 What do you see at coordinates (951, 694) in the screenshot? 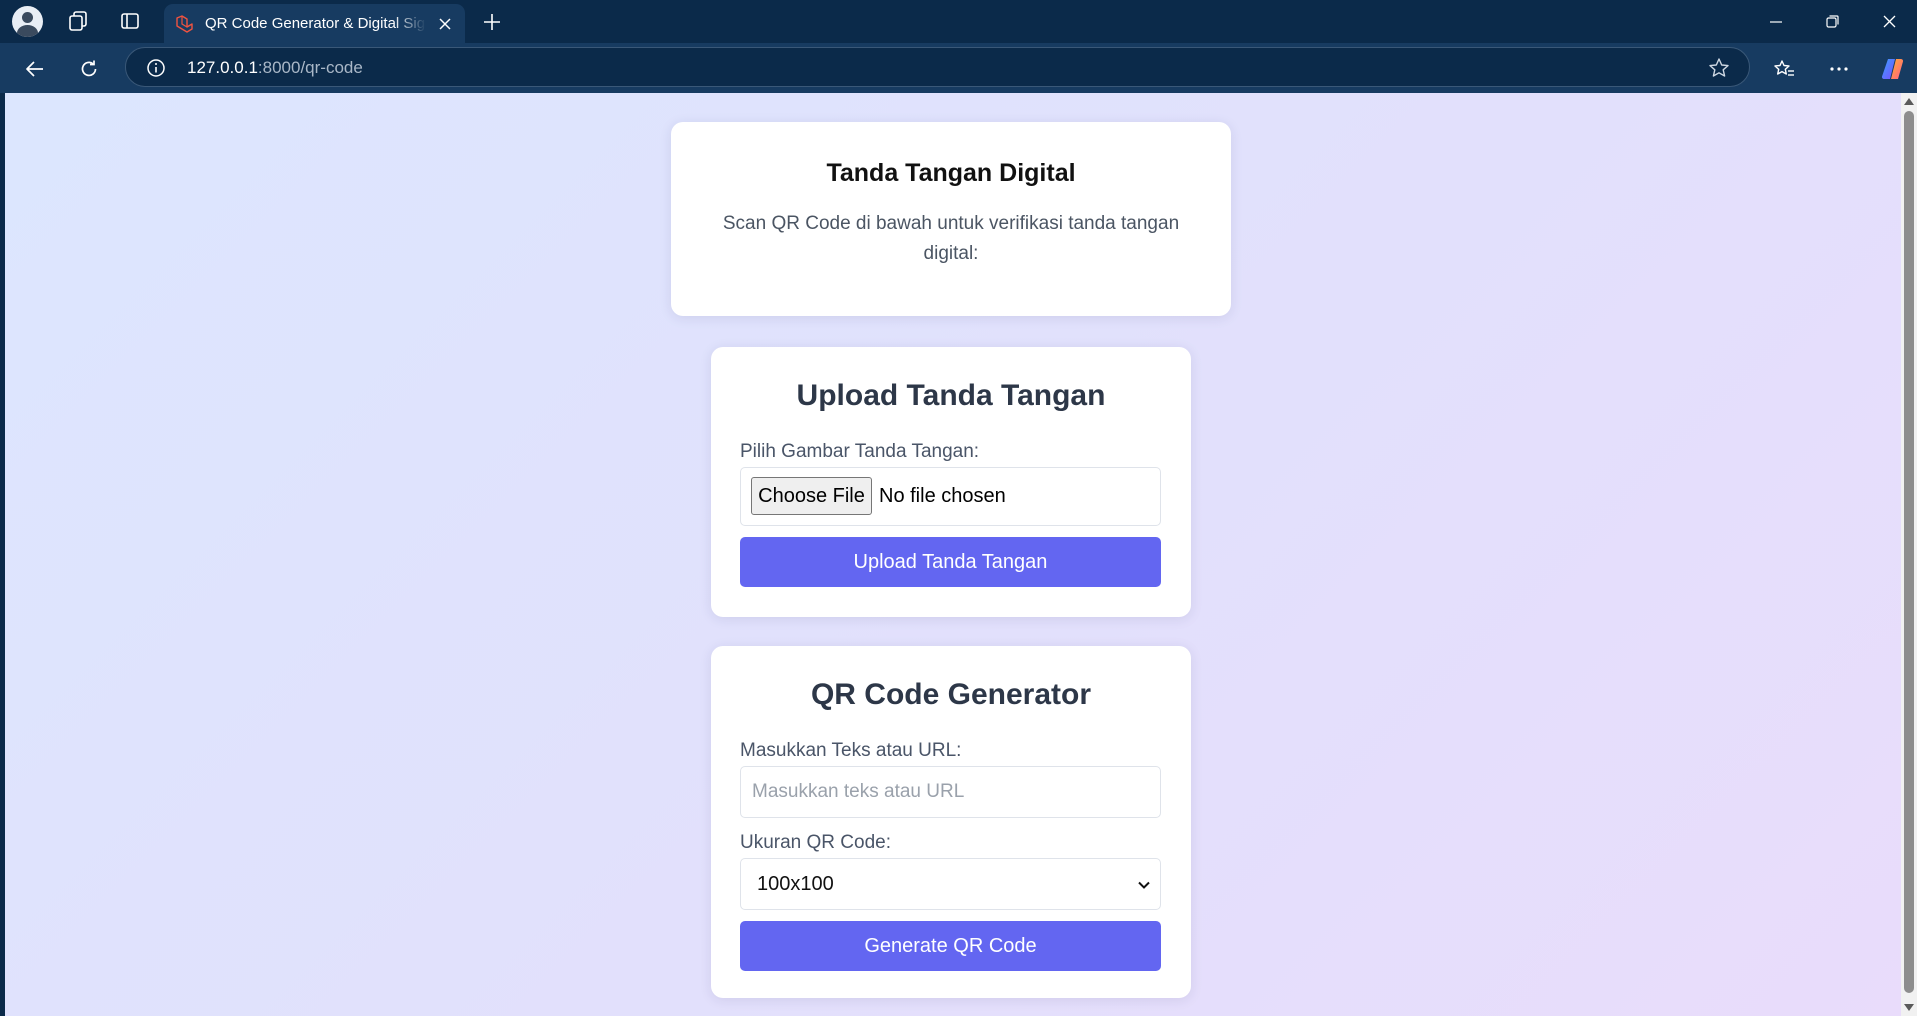
I see `qr-card-title: QR Code Generator` at bounding box center [951, 694].